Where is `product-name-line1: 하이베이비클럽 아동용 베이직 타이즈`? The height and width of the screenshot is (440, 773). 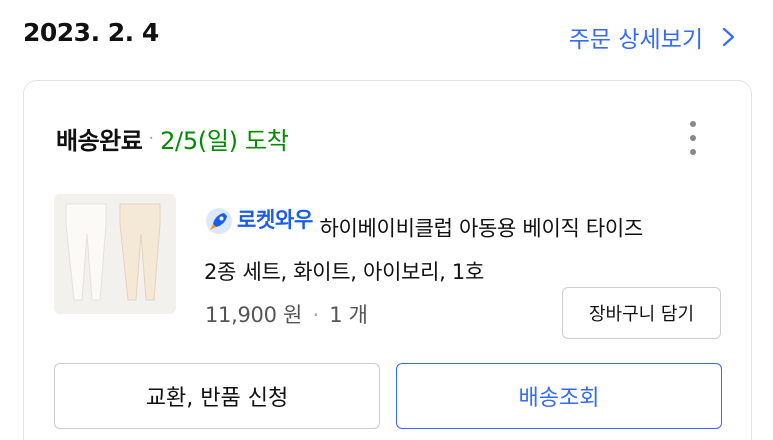
product-name-line1: 하이베이비클럽 아동용 베이직 타이즈 is located at coordinates (481, 228).